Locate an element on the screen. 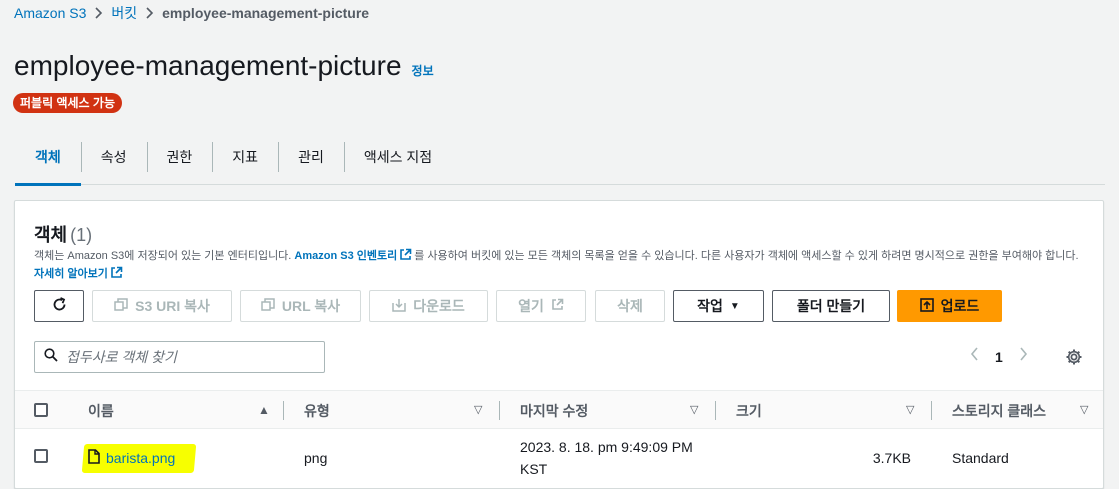  table-header: 이름 ▲ 유형 ▽ 마지막 수정 ▽ 크기 ▽ 스토리지 클래스 ▽ is located at coordinates (559, 409).